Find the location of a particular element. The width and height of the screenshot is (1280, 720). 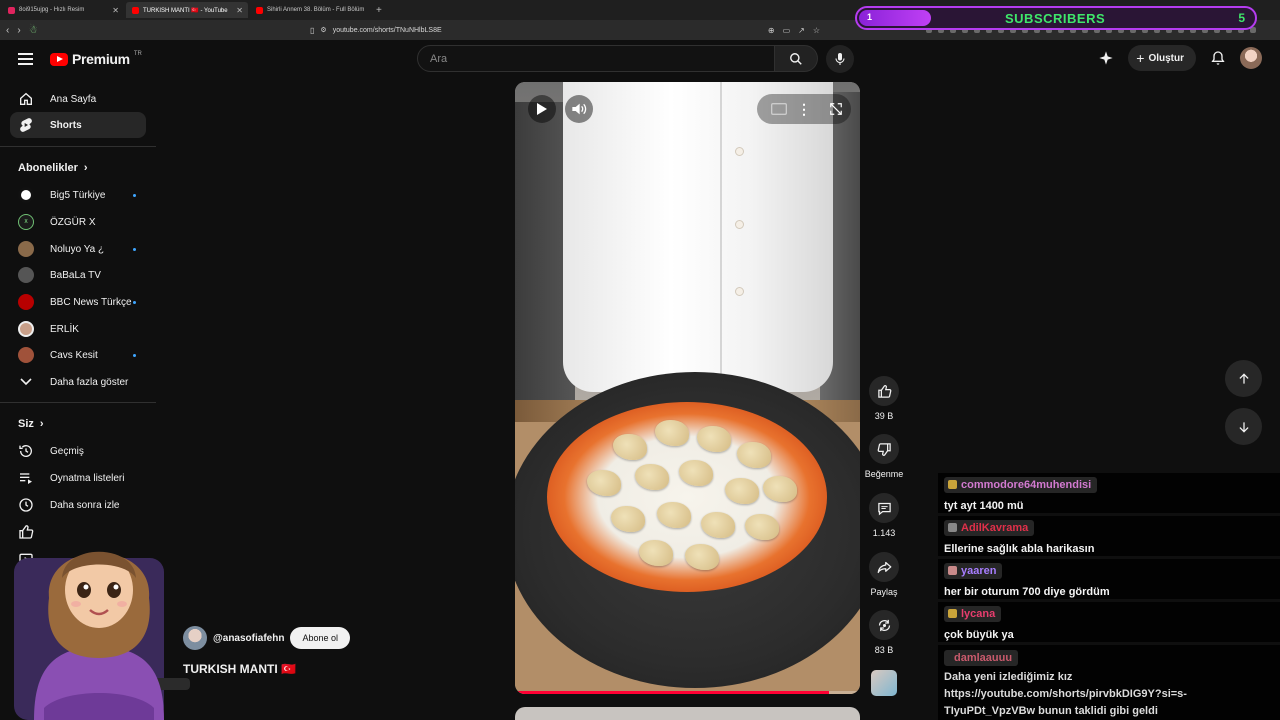

bookmark-icon: ▯ is located at coordinates (312, 30).